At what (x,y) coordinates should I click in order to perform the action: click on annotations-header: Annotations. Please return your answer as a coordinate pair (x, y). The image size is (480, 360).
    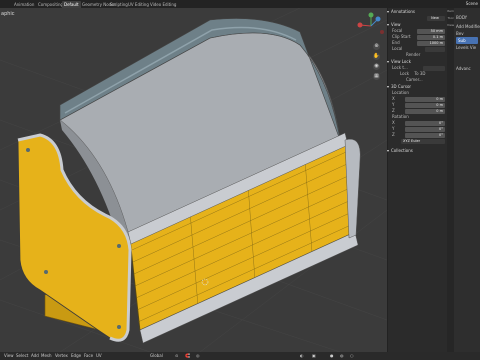
    Looking at the image, I should click on (417, 11).